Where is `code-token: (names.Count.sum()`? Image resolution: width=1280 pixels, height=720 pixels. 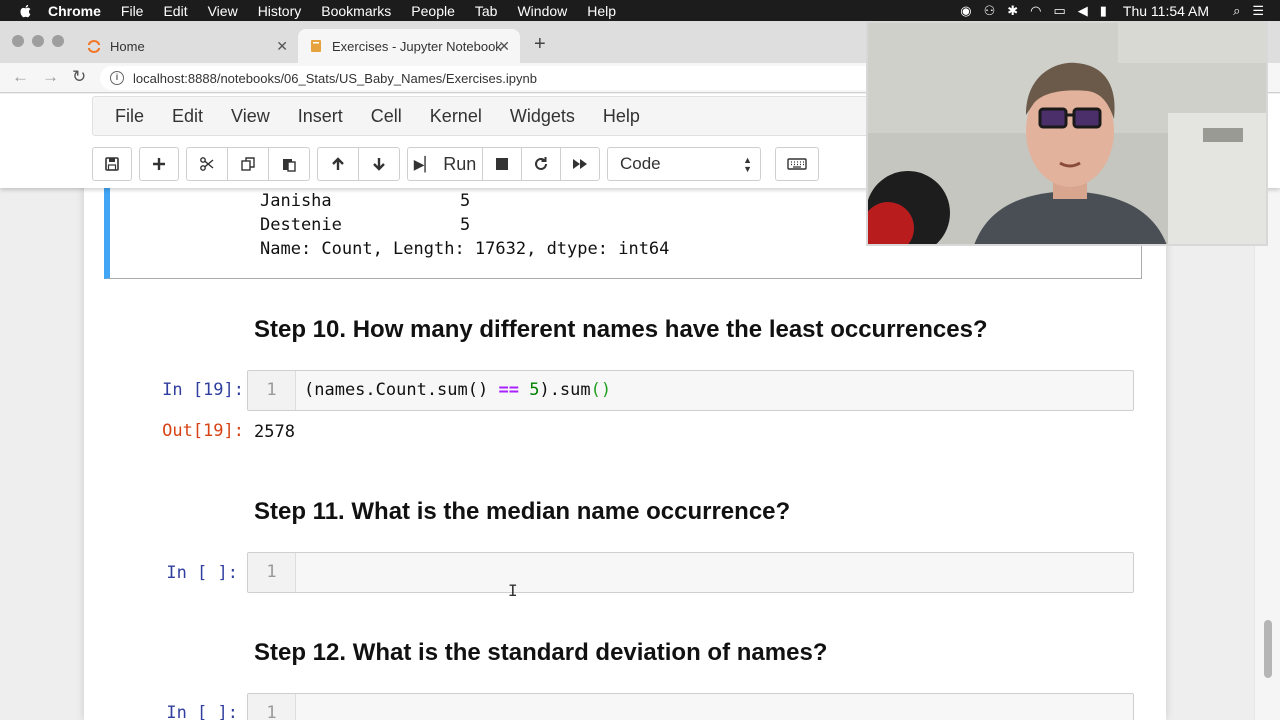
code-token: (names.Count.sum() is located at coordinates (401, 390).